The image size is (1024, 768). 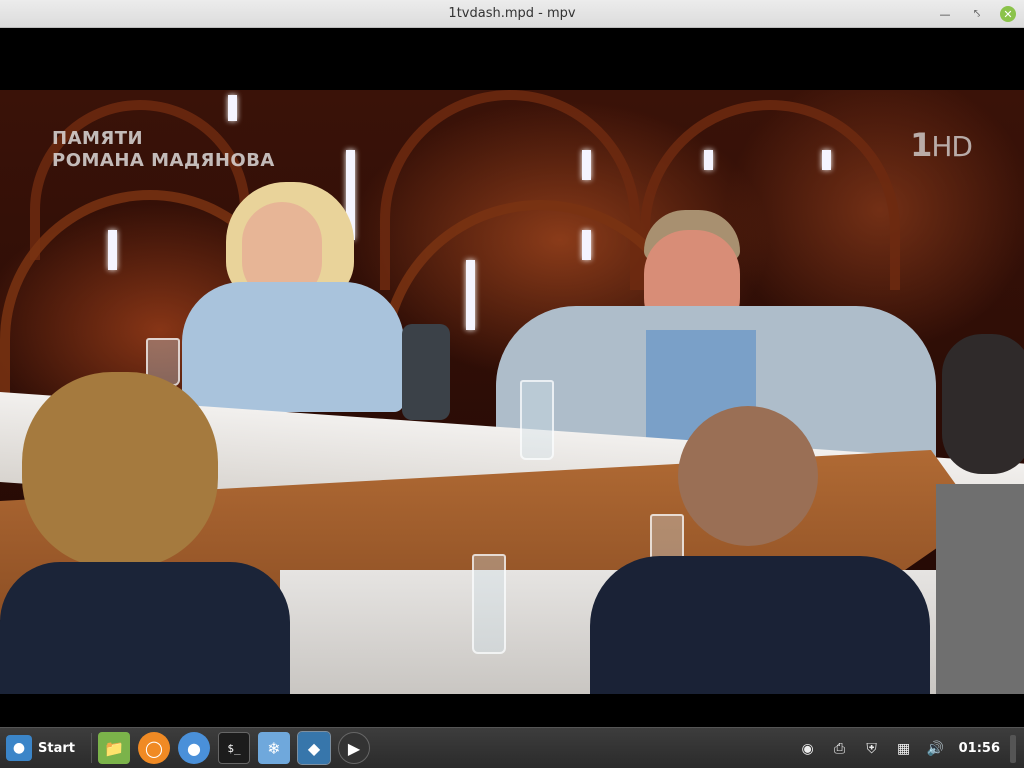 I want to click on firefox-icon: ◯, so click(x=153, y=748).